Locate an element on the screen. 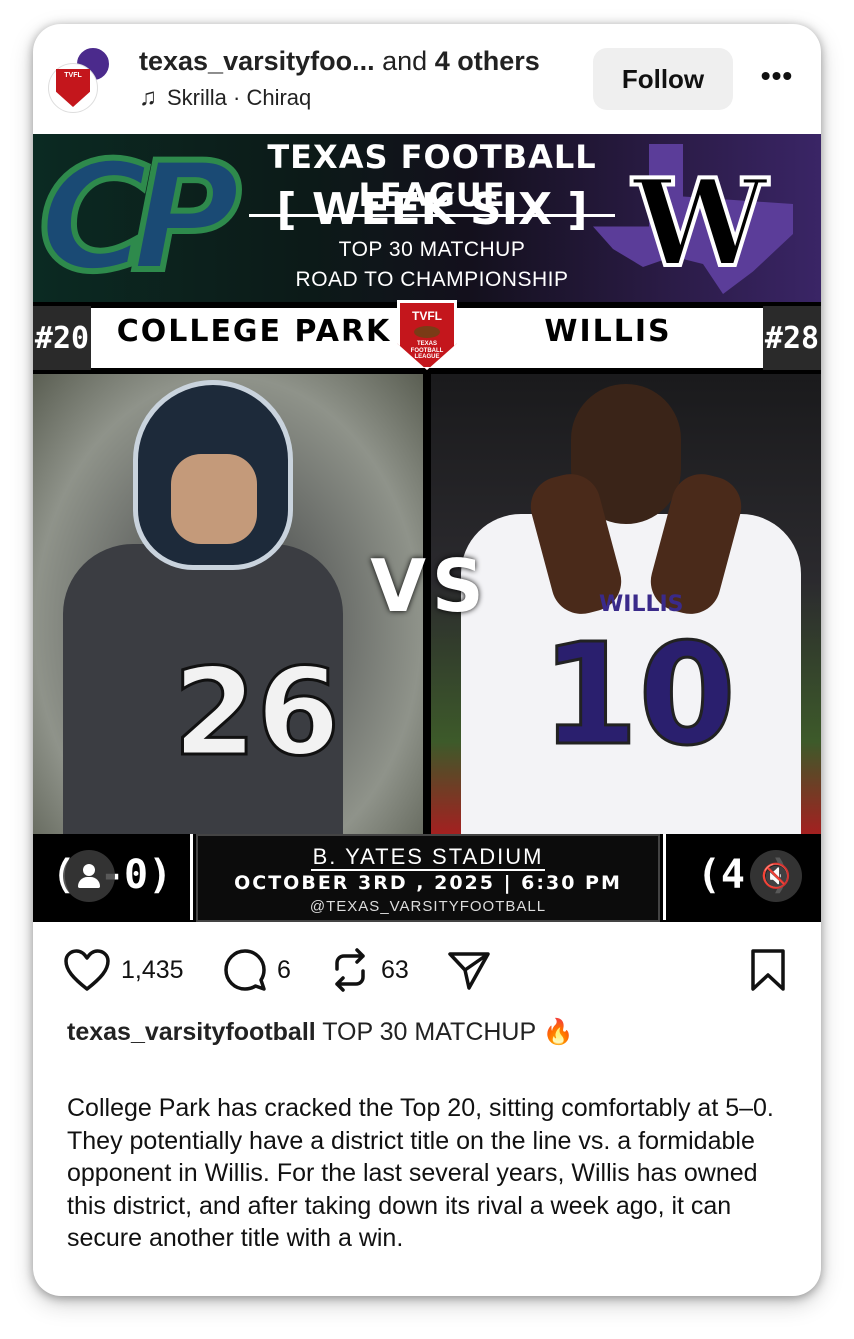 Image resolution: width=854 pixels, height=1339 pixels. willis-logo: W is located at coordinates (700, 223).